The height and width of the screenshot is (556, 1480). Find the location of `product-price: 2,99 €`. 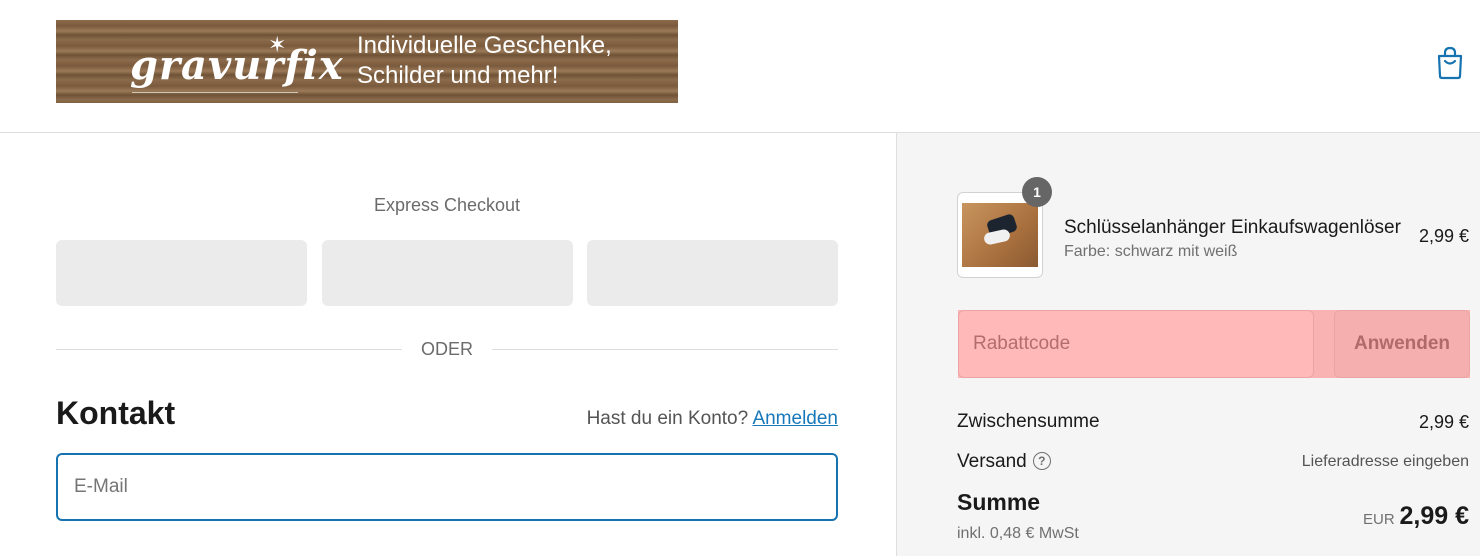

product-price: 2,99 € is located at coordinates (1443, 236).